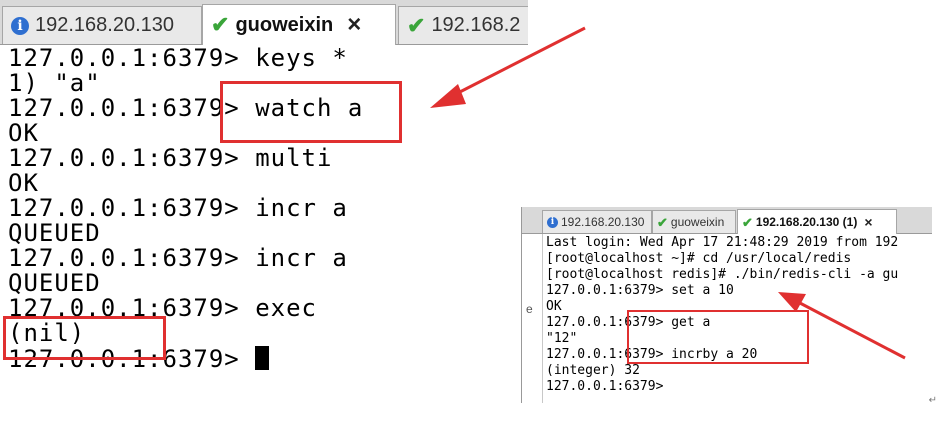  What do you see at coordinates (932, 400) in the screenshot?
I see `return-mark: ↵` at bounding box center [932, 400].